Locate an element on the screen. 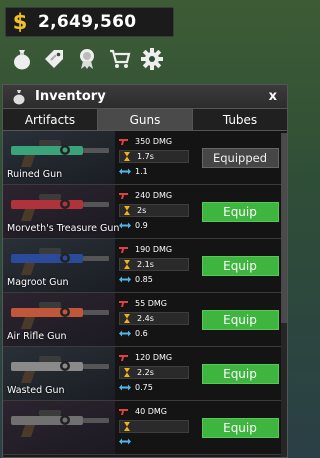  gun-name: Wasted Gun is located at coordinates (36, 390).